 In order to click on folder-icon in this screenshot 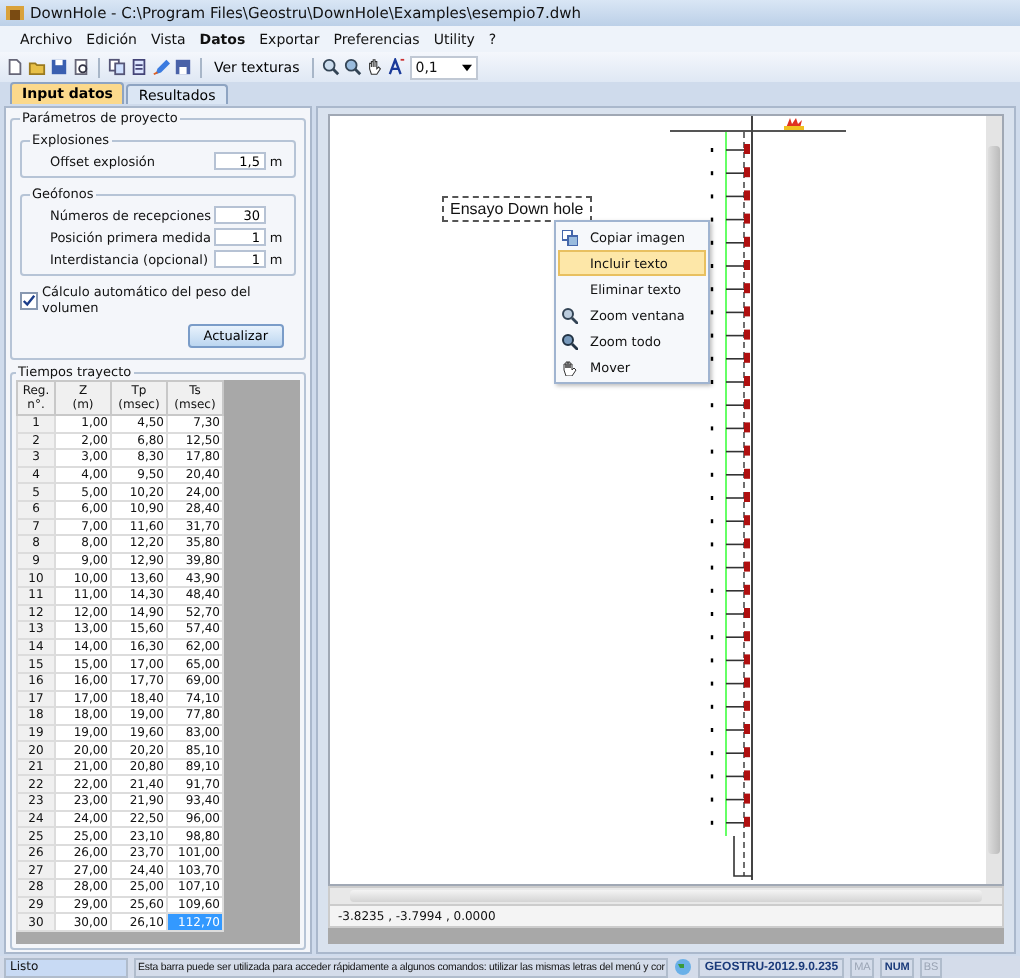, I will do `click(37, 67)`.